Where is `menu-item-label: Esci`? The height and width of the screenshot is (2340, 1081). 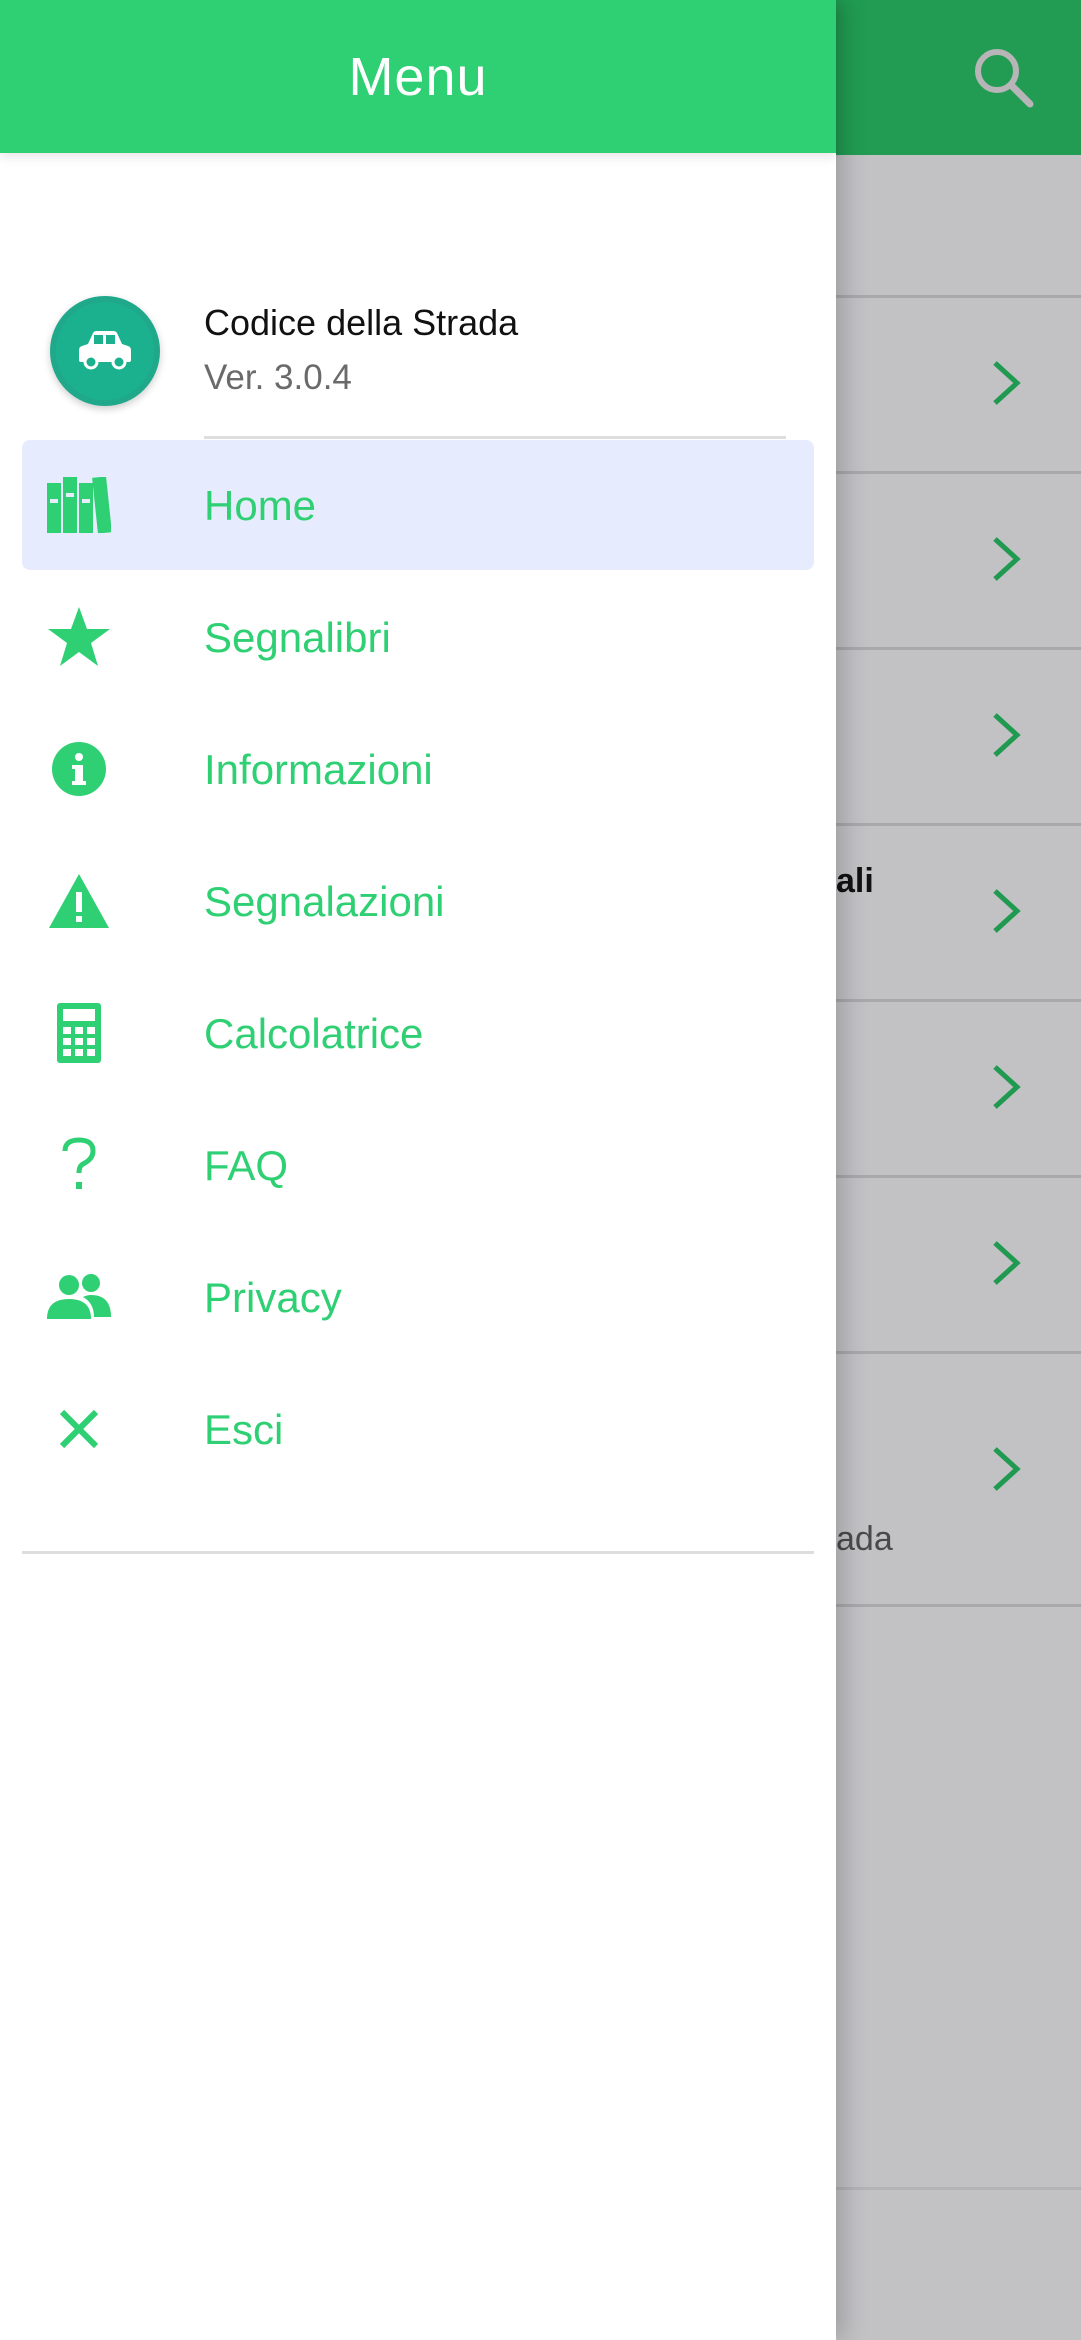 menu-item-label: Esci is located at coordinates (244, 1429).